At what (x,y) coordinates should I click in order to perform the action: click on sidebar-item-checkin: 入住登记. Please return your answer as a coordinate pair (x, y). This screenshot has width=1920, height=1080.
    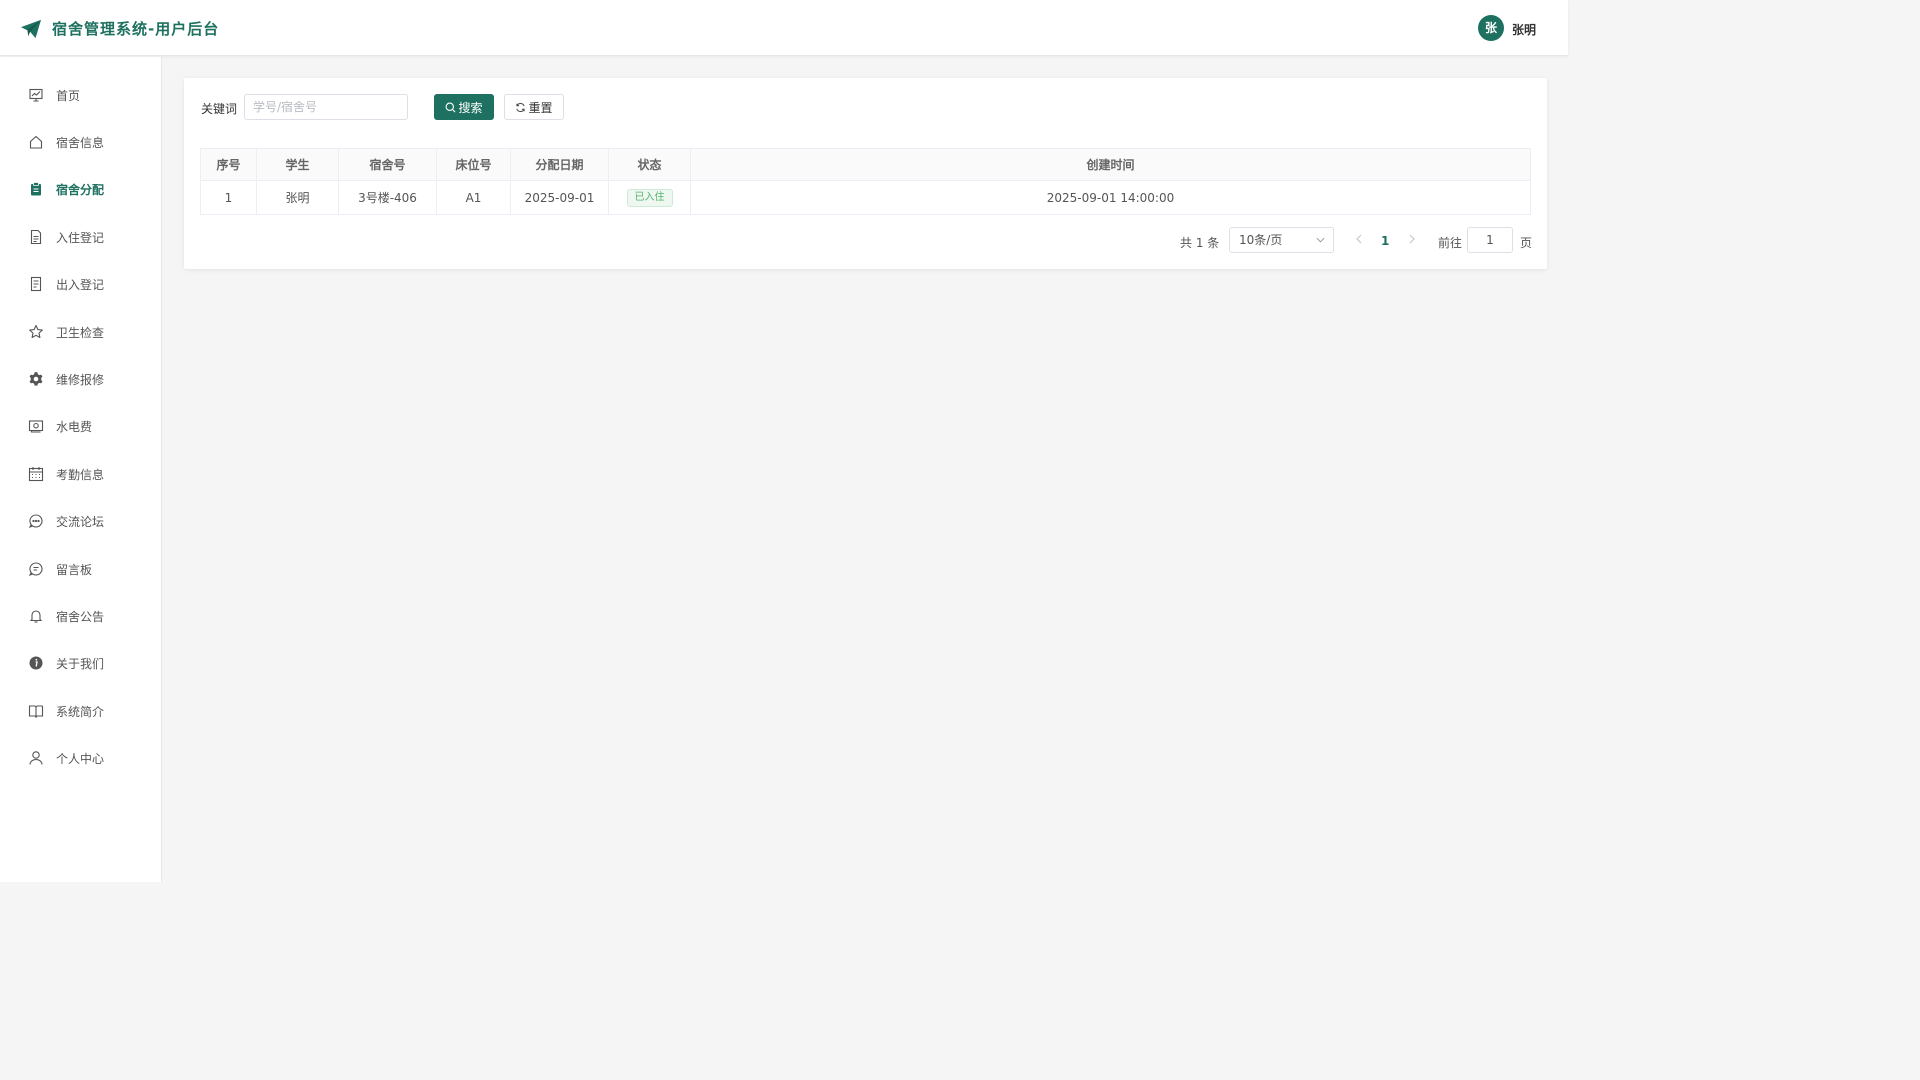
    Looking at the image, I should click on (81, 237).